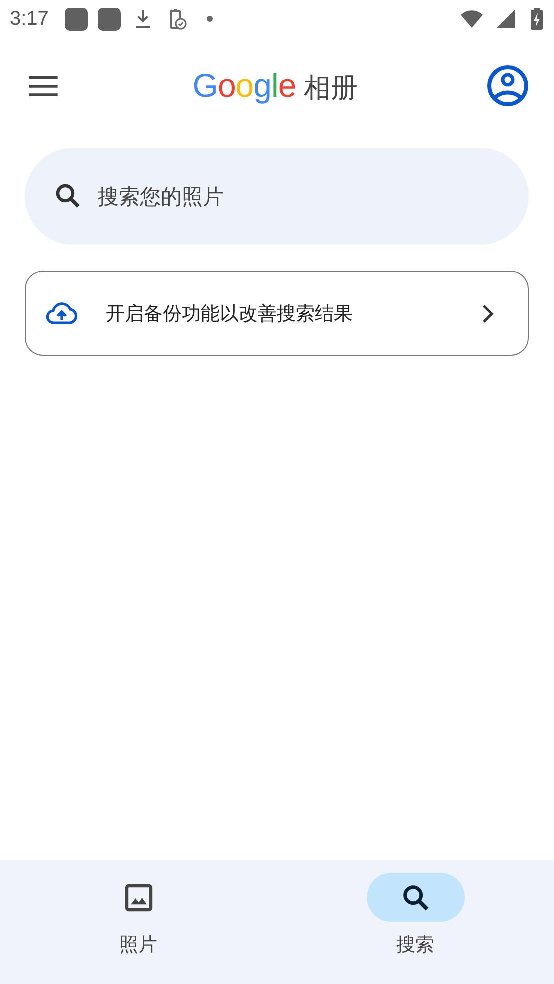 This screenshot has height=984, width=554. I want to click on backup-card: 开启备份功能以改善搜索结果, so click(277, 313).